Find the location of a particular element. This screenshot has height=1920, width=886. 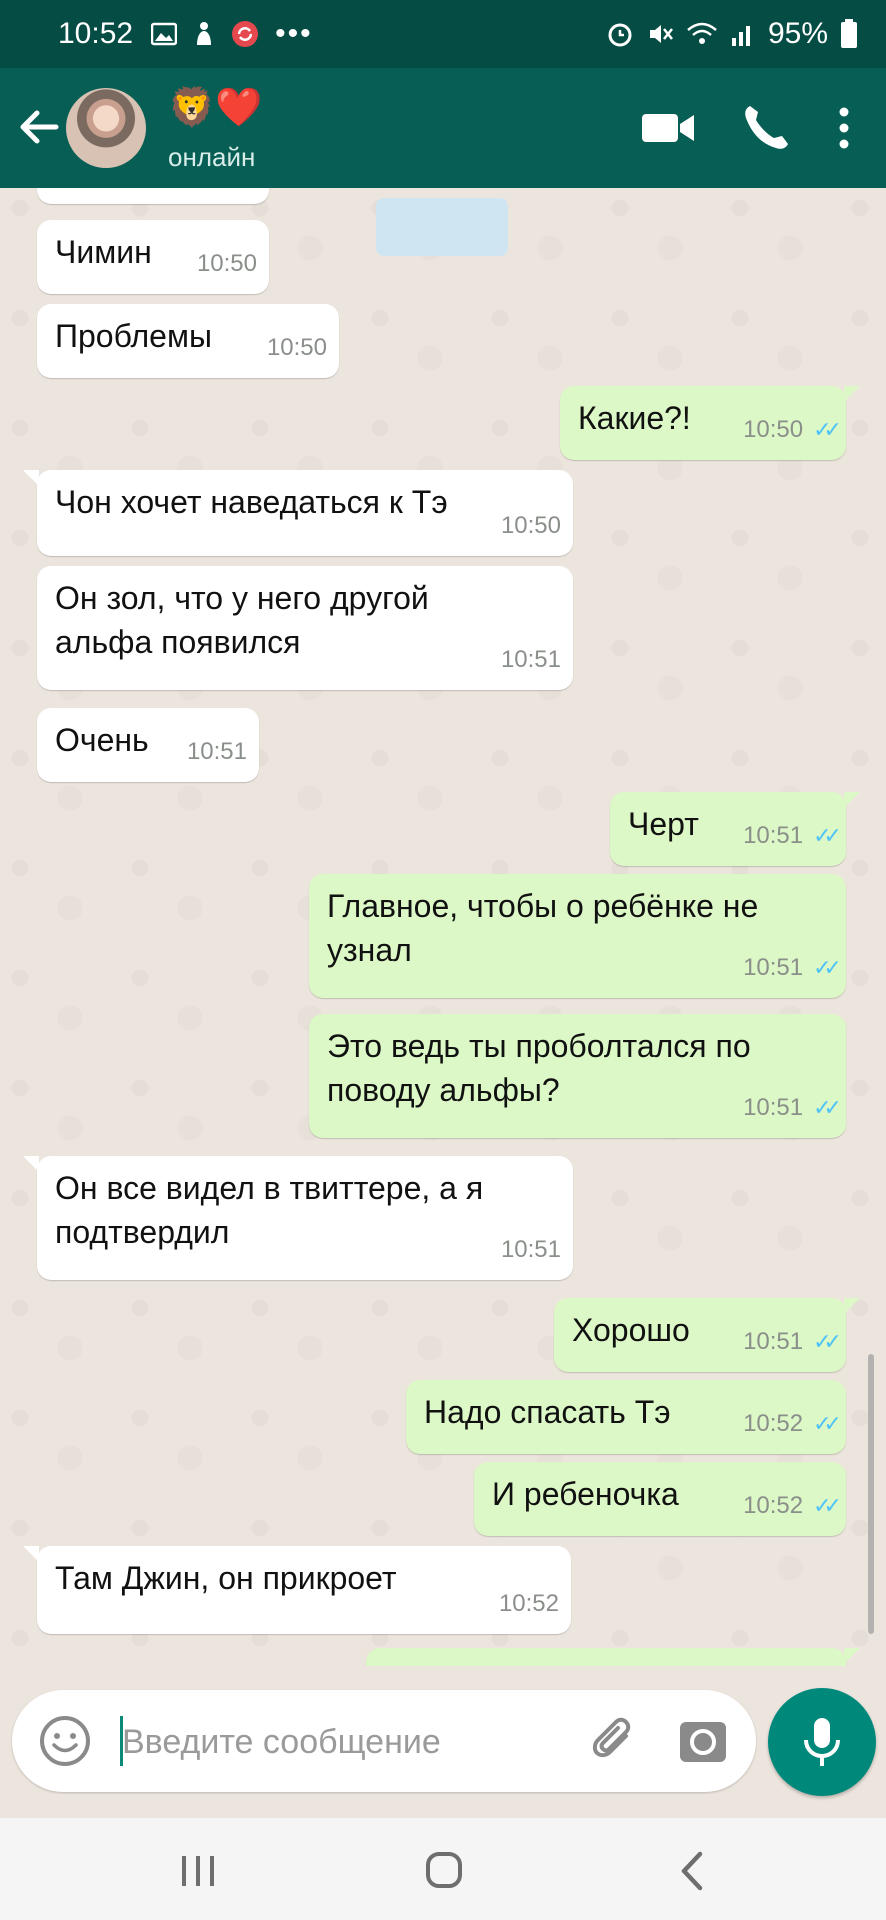

status-right-icons: 95% is located at coordinates (732, 34).